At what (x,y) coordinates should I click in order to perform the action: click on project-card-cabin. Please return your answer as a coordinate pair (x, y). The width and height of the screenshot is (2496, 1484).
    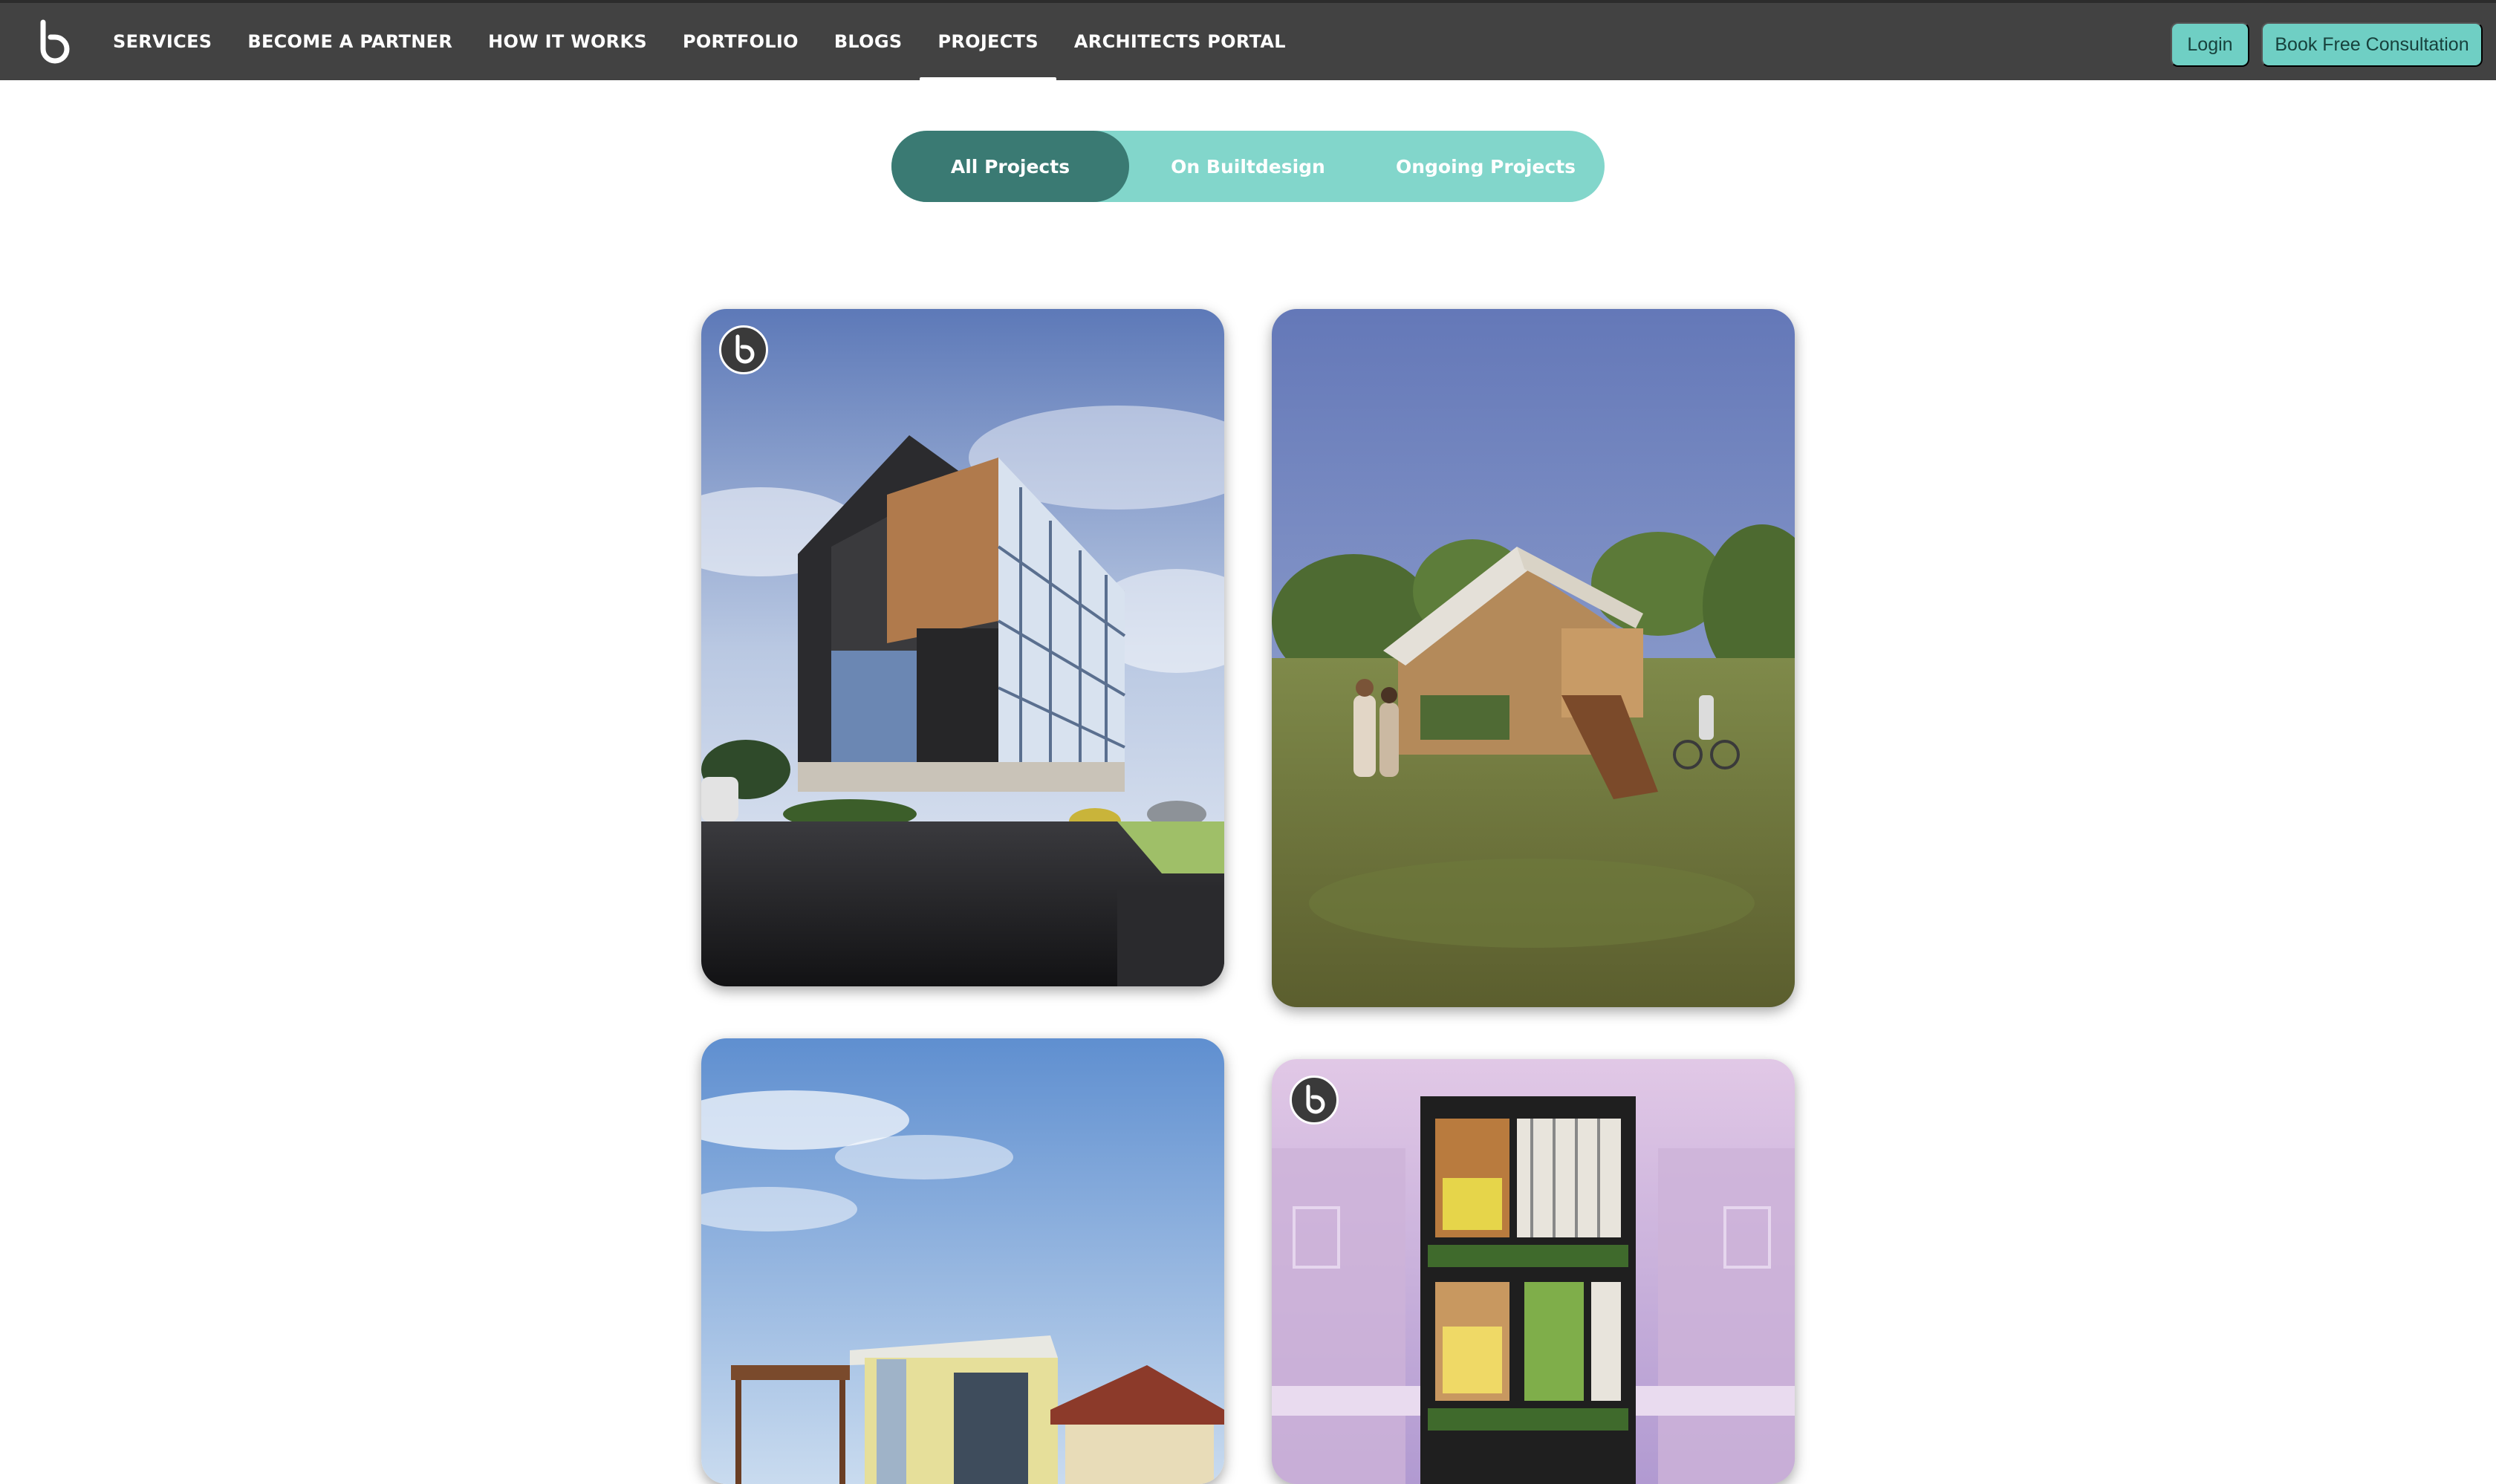
    Looking at the image, I should click on (1534, 658).